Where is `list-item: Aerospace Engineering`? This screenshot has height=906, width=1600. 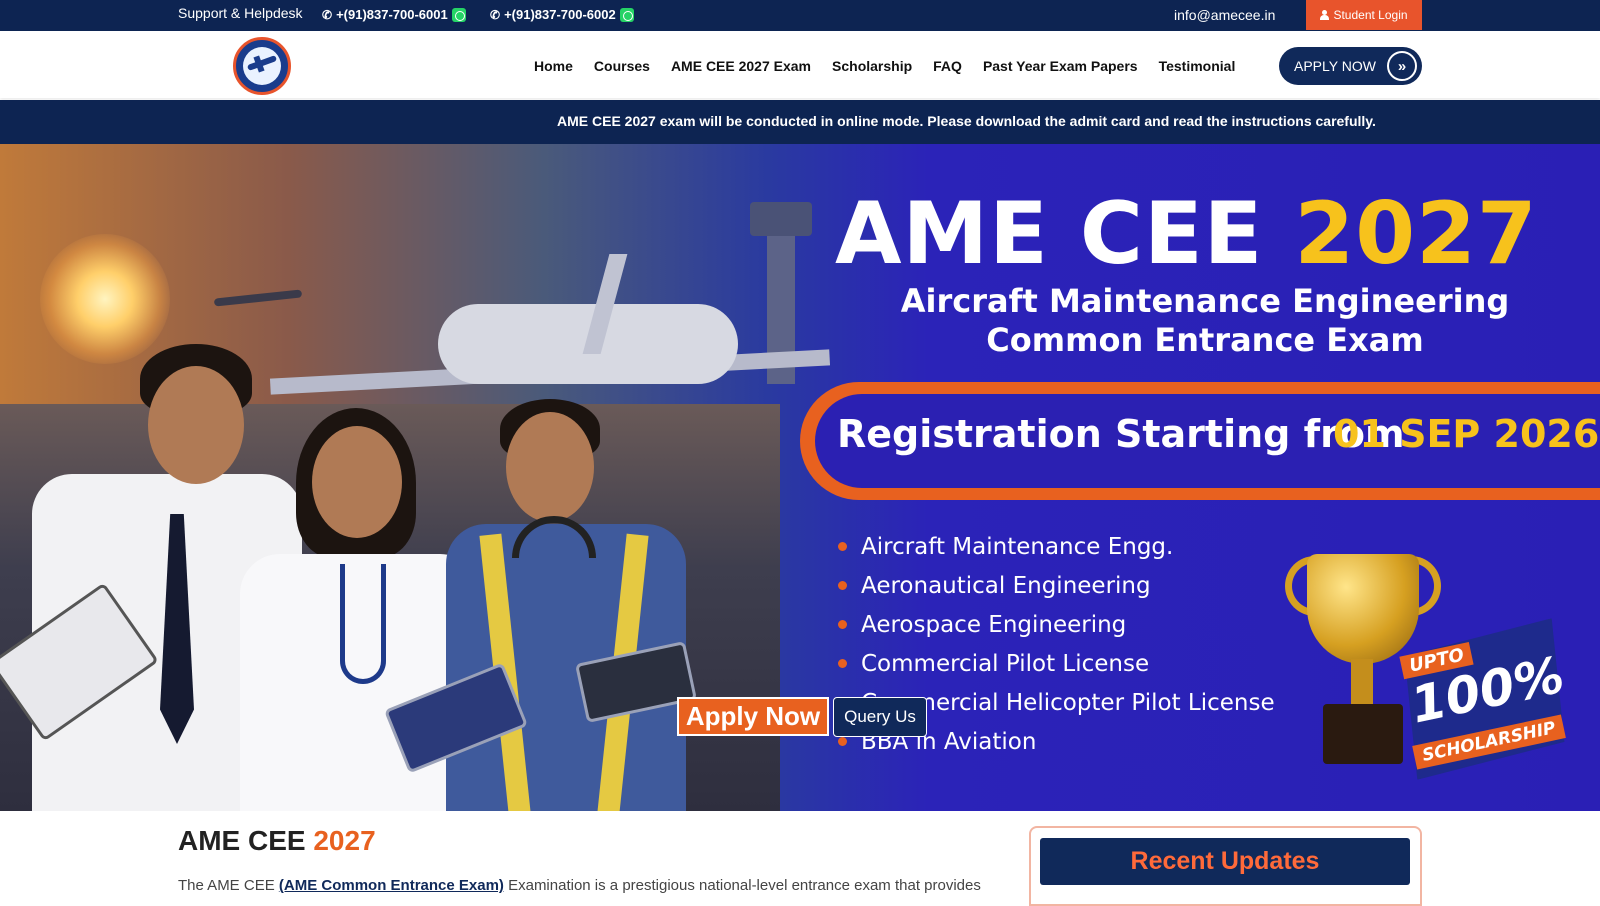
list-item: Aerospace Engineering is located at coordinates (1056, 624).